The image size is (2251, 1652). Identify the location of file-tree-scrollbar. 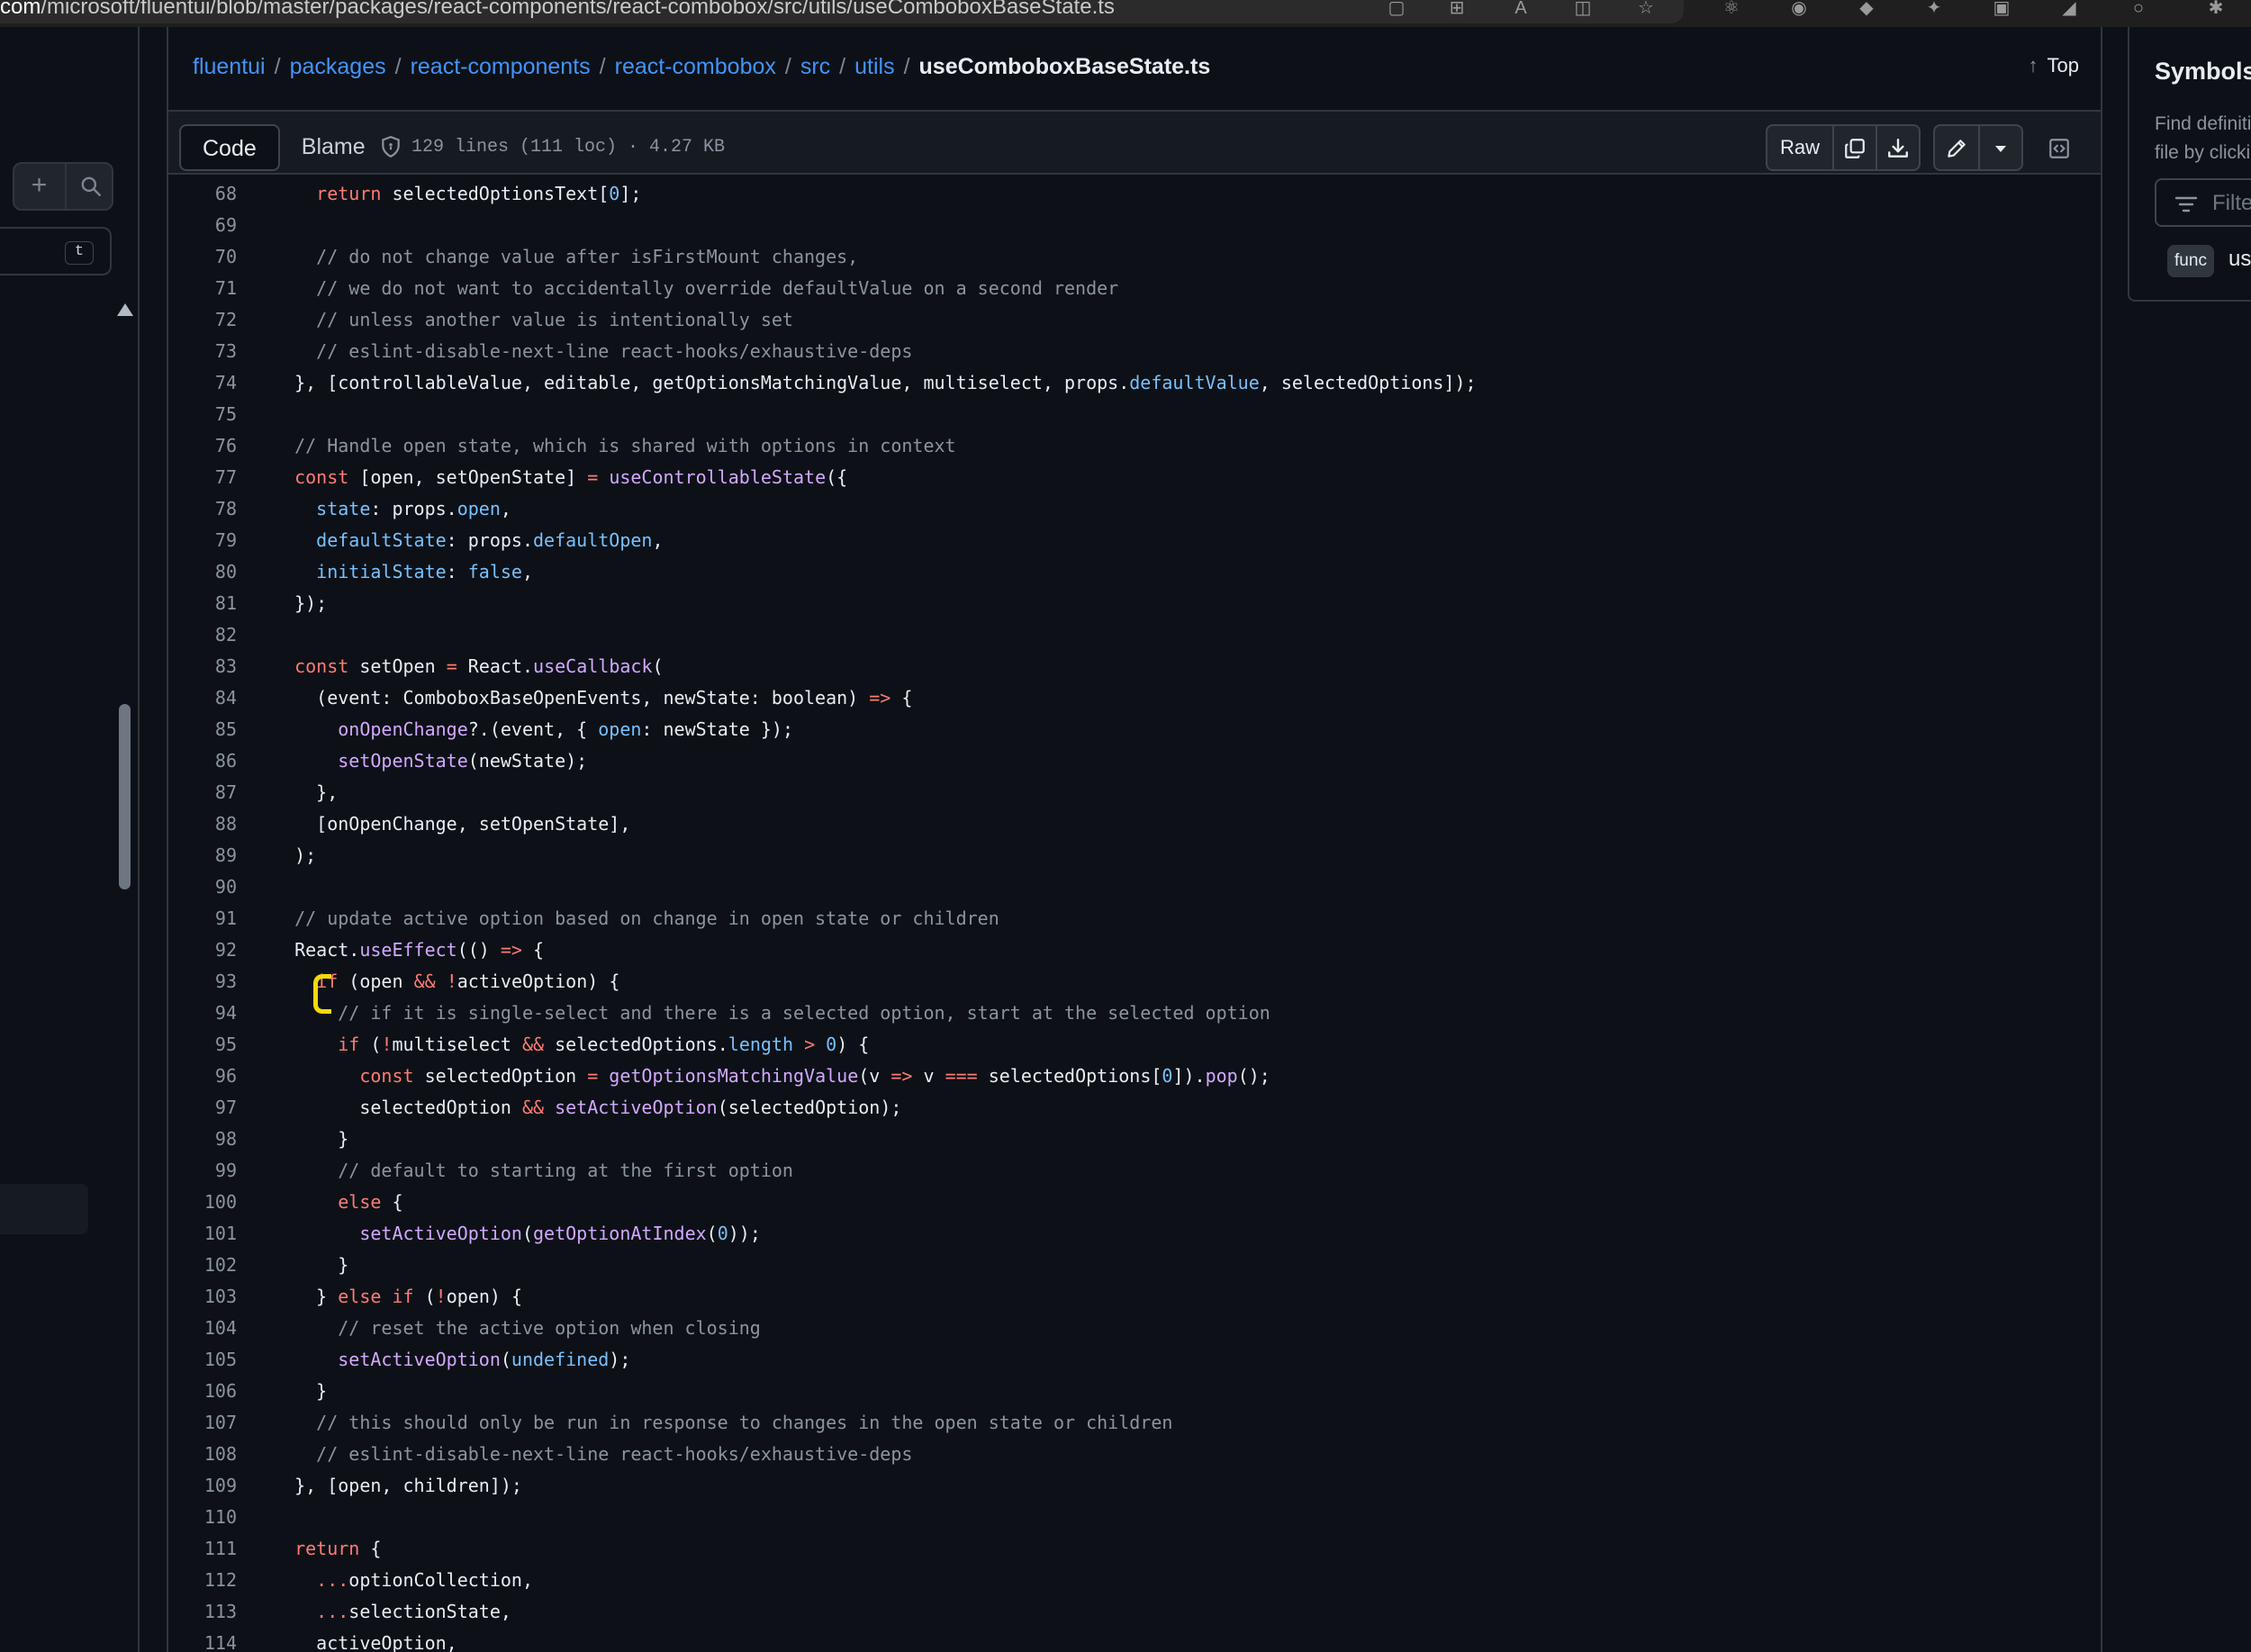
(125, 796).